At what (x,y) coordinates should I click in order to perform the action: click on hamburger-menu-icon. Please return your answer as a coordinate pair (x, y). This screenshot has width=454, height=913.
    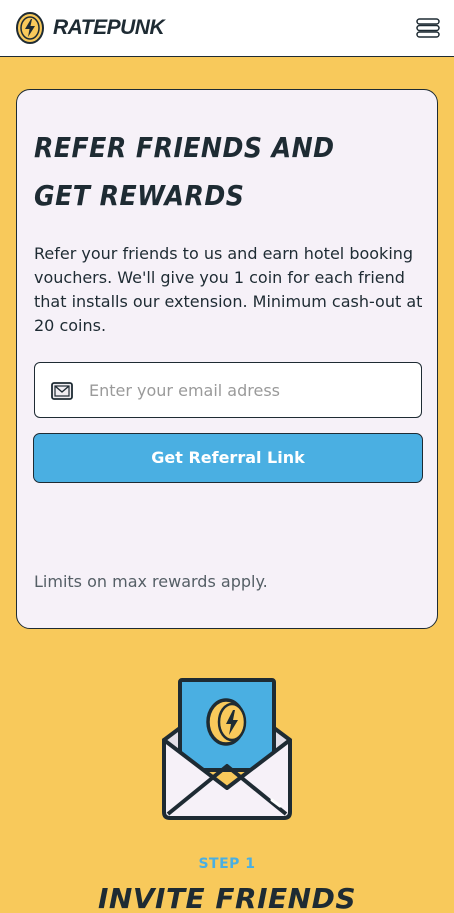
    Looking at the image, I should click on (428, 28).